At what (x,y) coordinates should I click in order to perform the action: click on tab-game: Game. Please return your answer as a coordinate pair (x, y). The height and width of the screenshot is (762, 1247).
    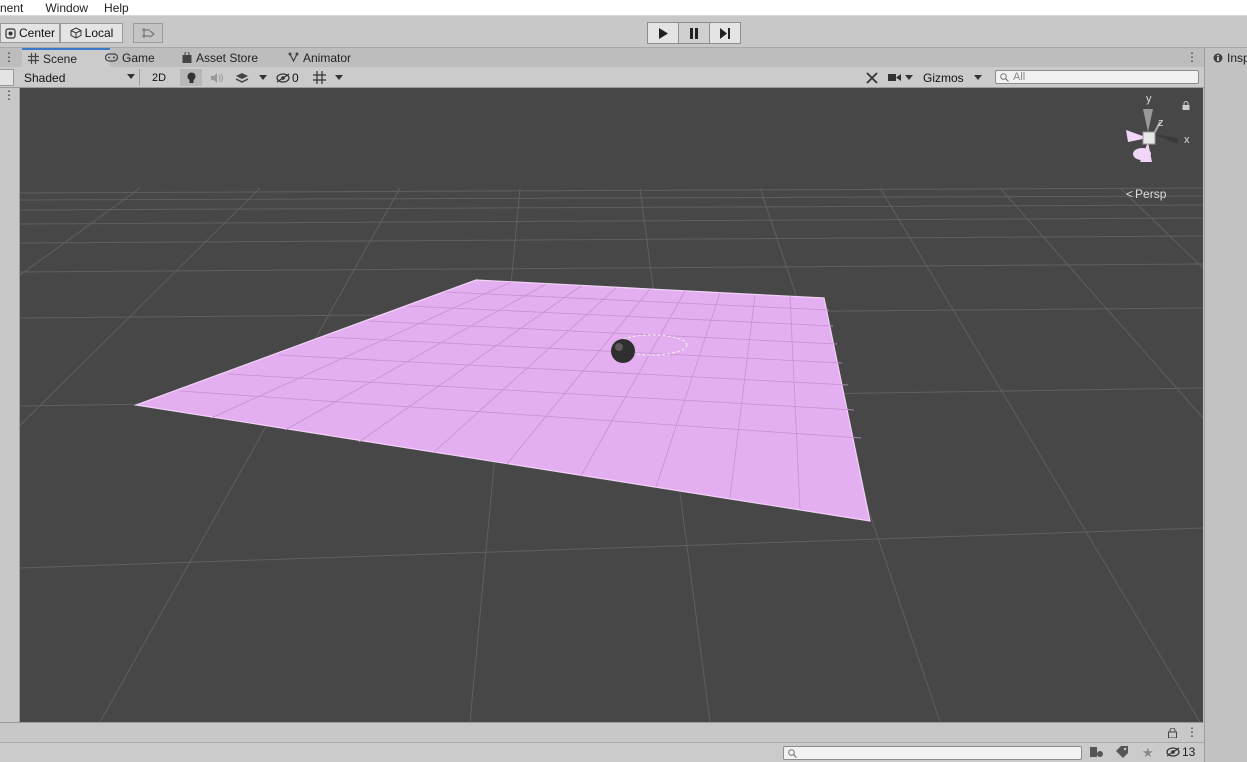
    Looking at the image, I should click on (130, 57).